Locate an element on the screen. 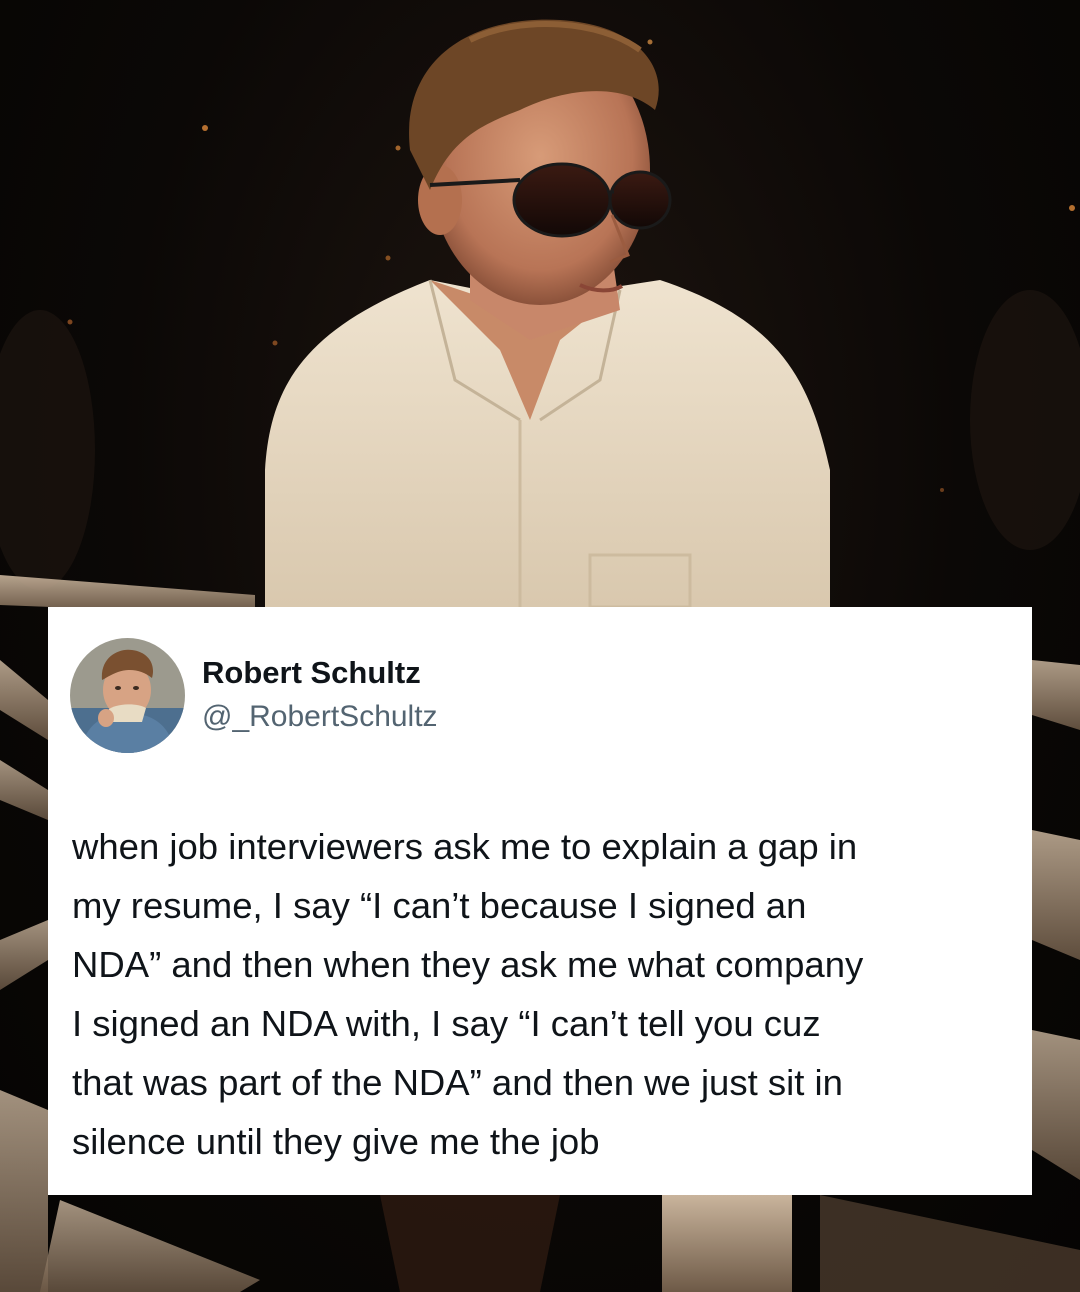 This screenshot has height=1292, width=1080. tweet-text-line: silence until they give me the job is located at coordinates (336, 1141).